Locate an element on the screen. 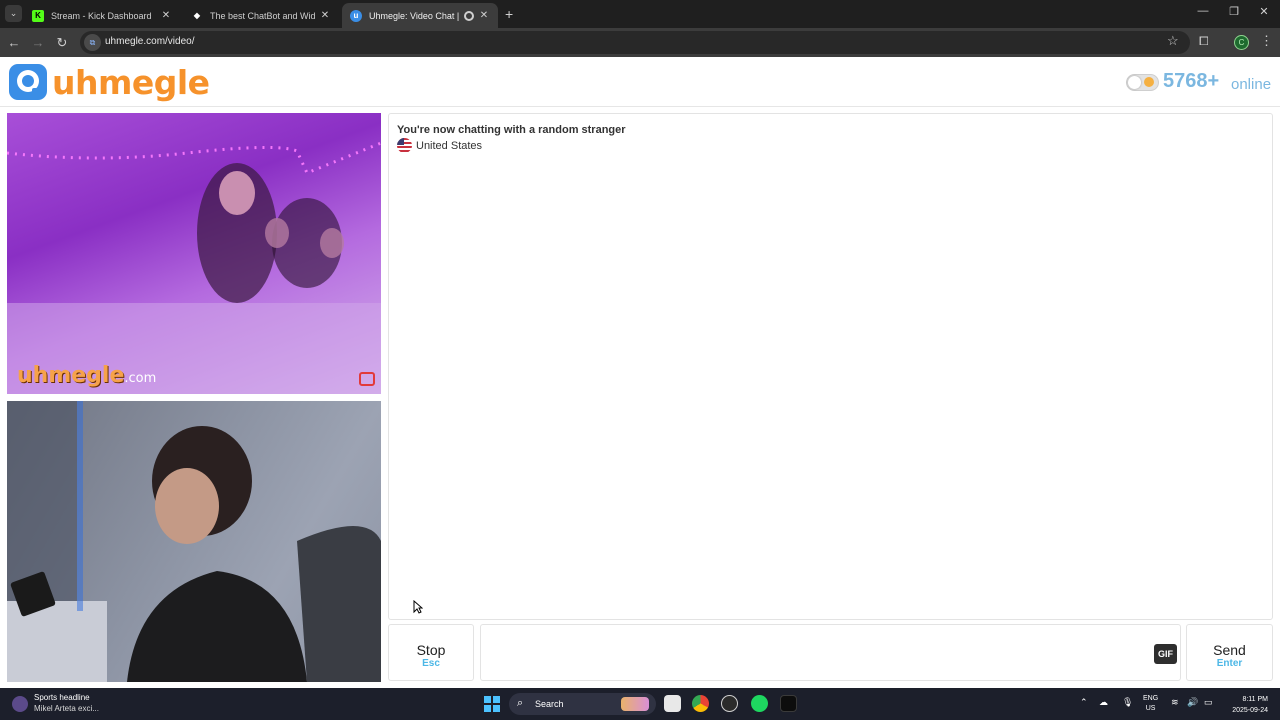  tab-uhmegle: u Uhmegle: Video Chat | Ome ✕ is located at coordinates (420, 15).